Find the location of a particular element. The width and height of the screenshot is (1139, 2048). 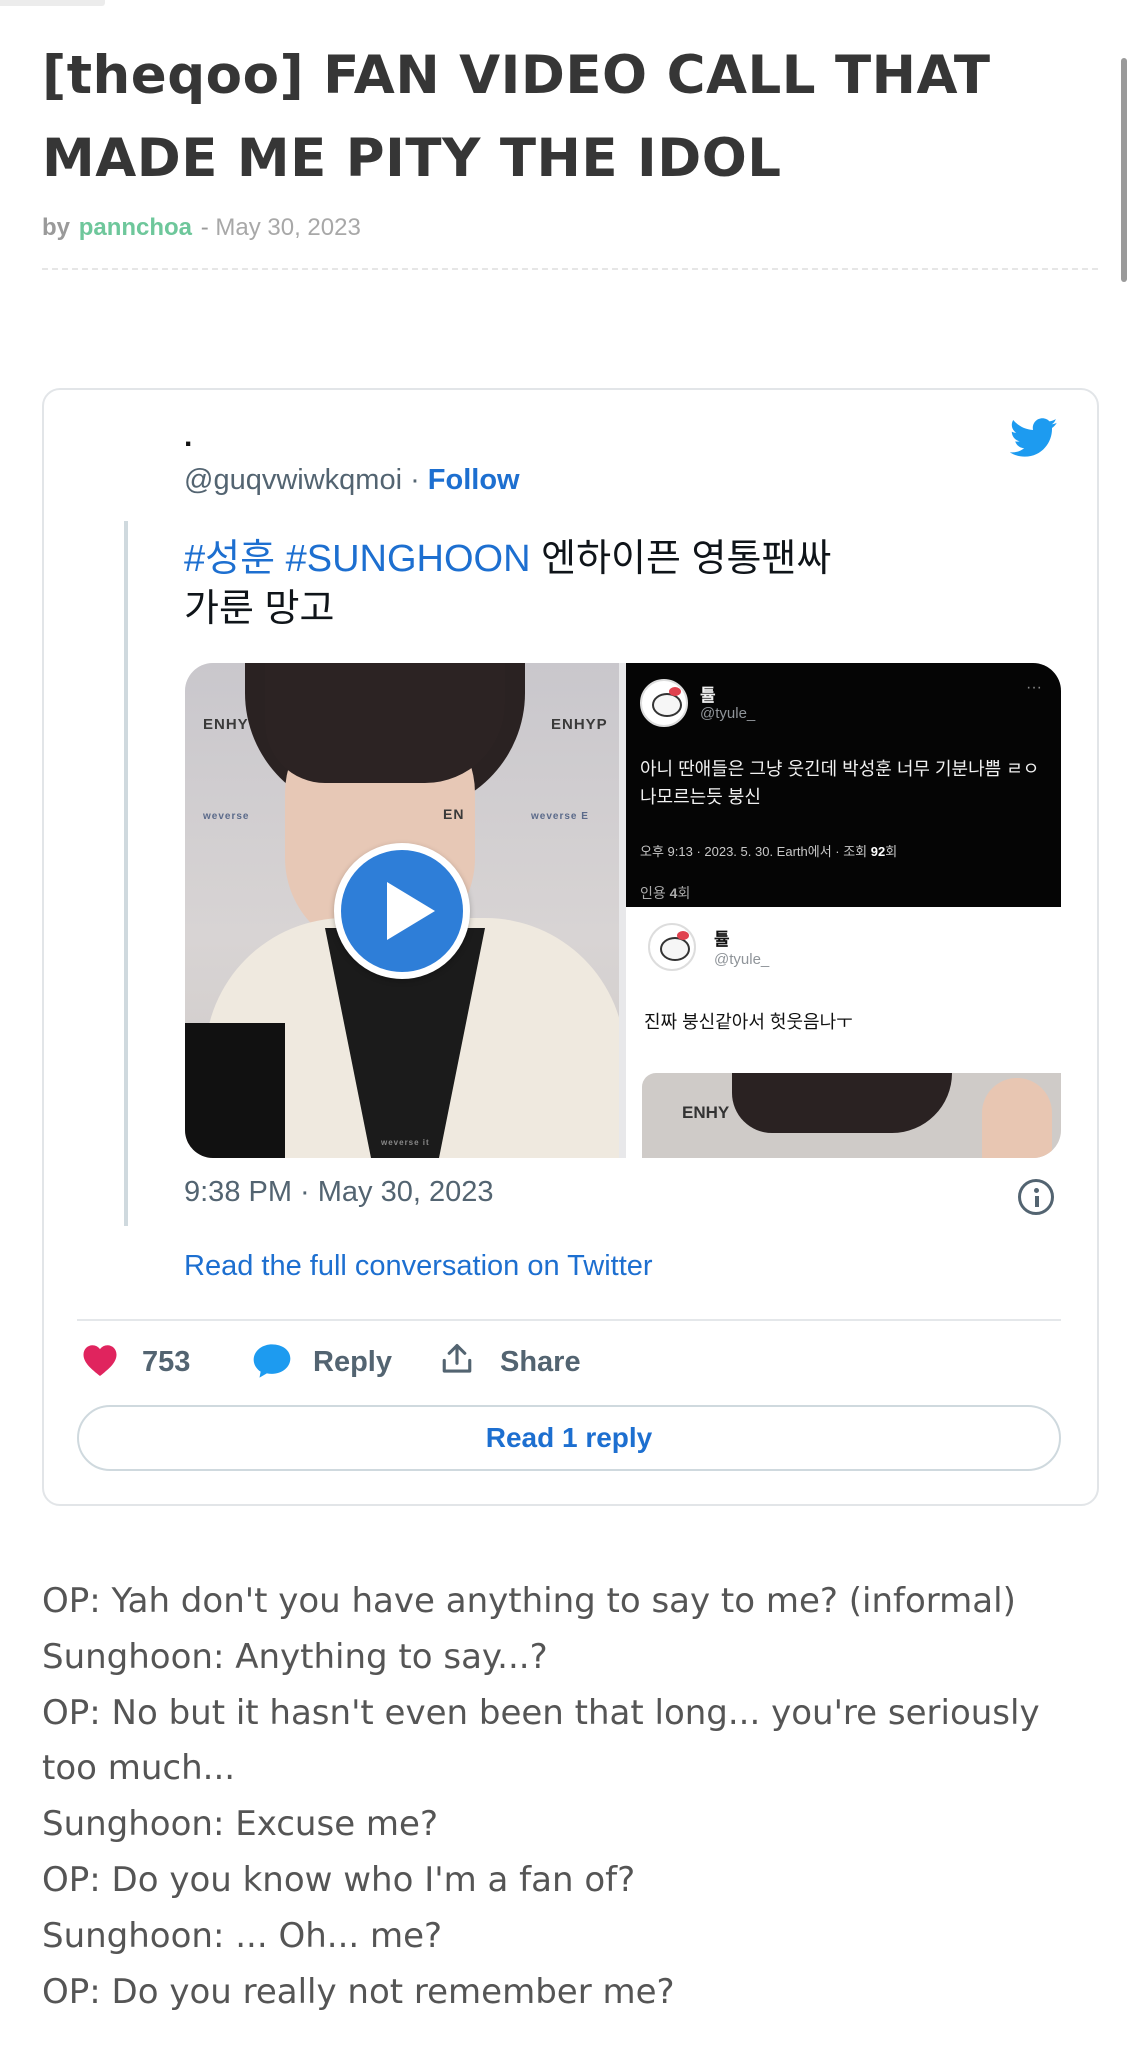

transcript-line: Sunghoon: Anything to say...? is located at coordinates (295, 1656).